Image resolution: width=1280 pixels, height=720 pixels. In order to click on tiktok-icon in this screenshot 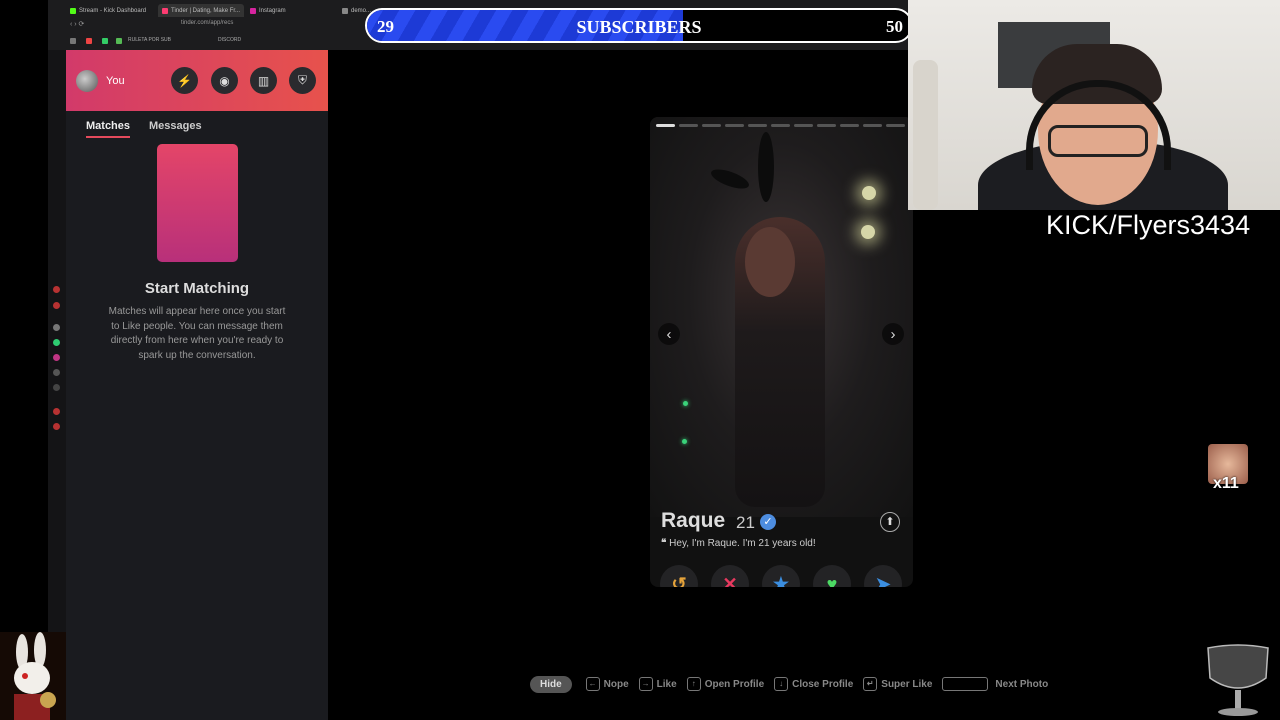, I will do `click(56, 372)`.